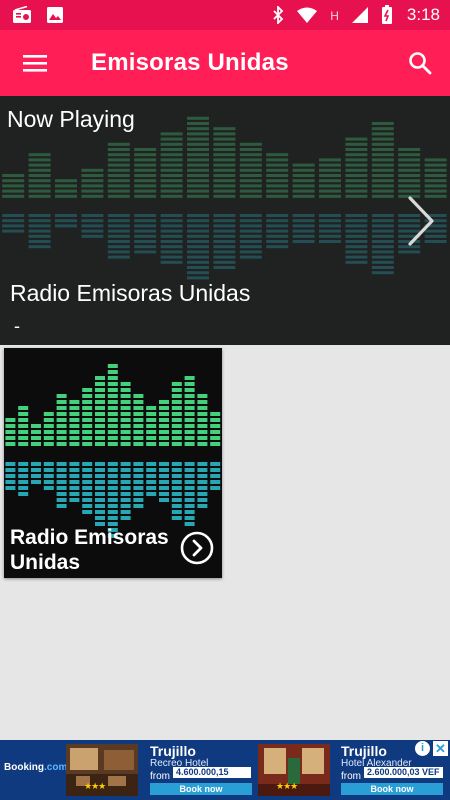 The width and height of the screenshot is (450, 800). Describe the element at coordinates (421, 221) in the screenshot. I see `chevron-right-icon` at that location.